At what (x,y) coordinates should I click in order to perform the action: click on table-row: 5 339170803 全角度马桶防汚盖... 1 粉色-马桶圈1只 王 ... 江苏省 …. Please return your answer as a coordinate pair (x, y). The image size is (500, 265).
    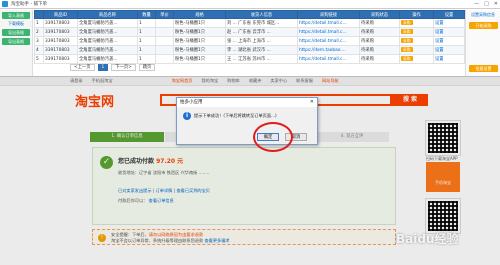
    Looking at the image, I should click on (249, 59).